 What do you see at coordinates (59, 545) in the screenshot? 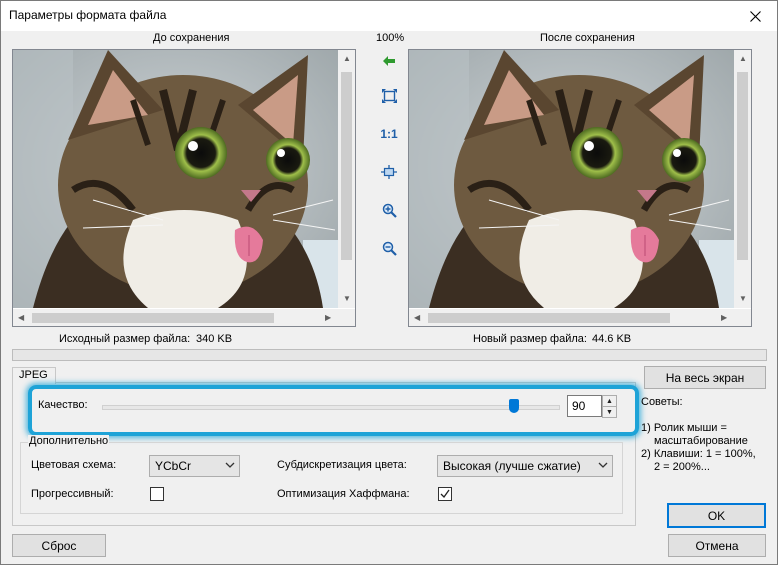
I see `reset-button: Сброс` at bounding box center [59, 545].